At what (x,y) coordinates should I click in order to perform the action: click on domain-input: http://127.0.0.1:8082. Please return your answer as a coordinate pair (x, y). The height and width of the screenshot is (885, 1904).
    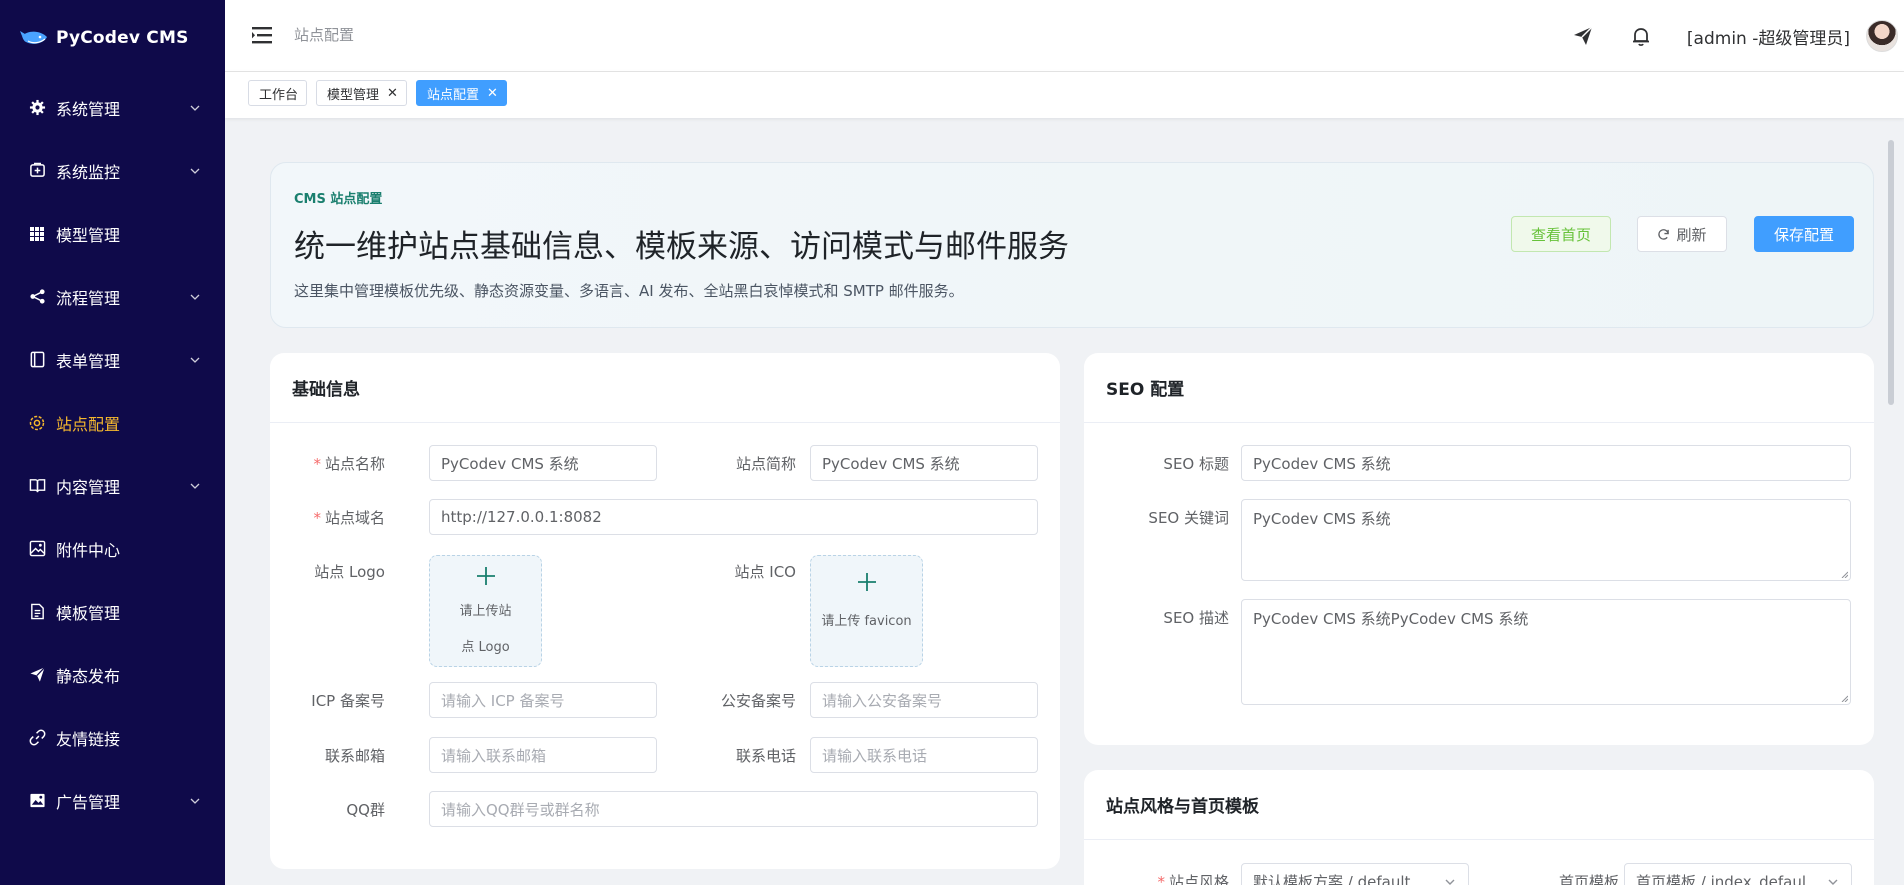
    Looking at the image, I should click on (733, 517).